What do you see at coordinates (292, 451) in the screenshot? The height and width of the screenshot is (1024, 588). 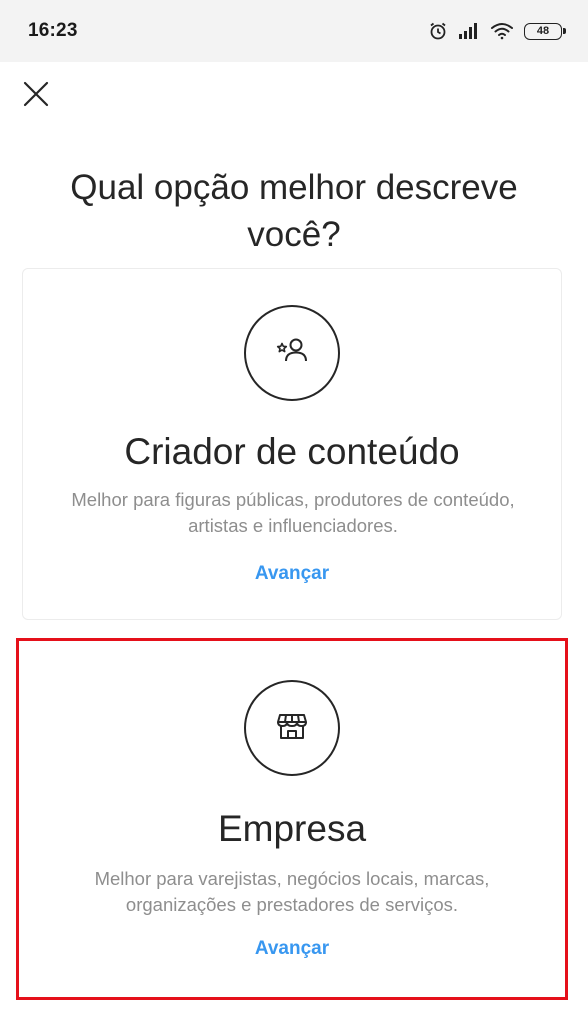 I see `option-title: Criador de conteúdo` at bounding box center [292, 451].